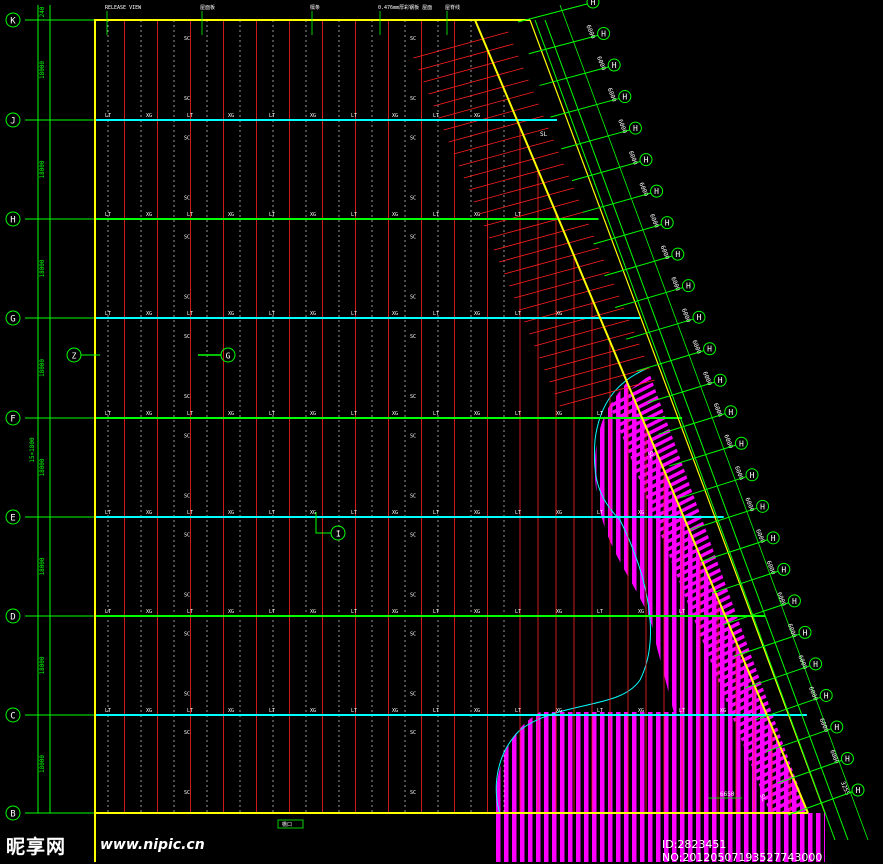 This screenshot has height=864, width=883. What do you see at coordinates (405, 7) in the screenshot?
I see `top-note: 0.476mm厚彩钢板 屋面` at bounding box center [405, 7].